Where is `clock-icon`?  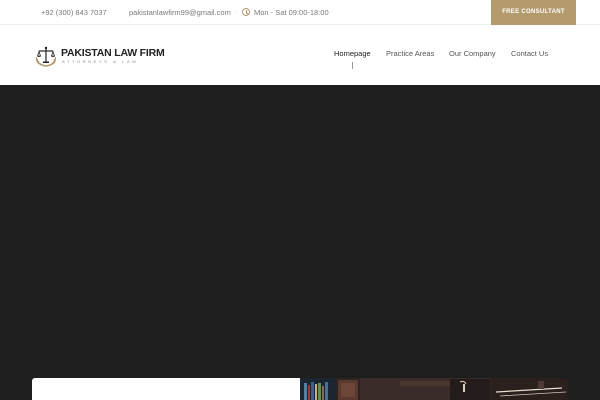
clock-icon is located at coordinates (246, 12).